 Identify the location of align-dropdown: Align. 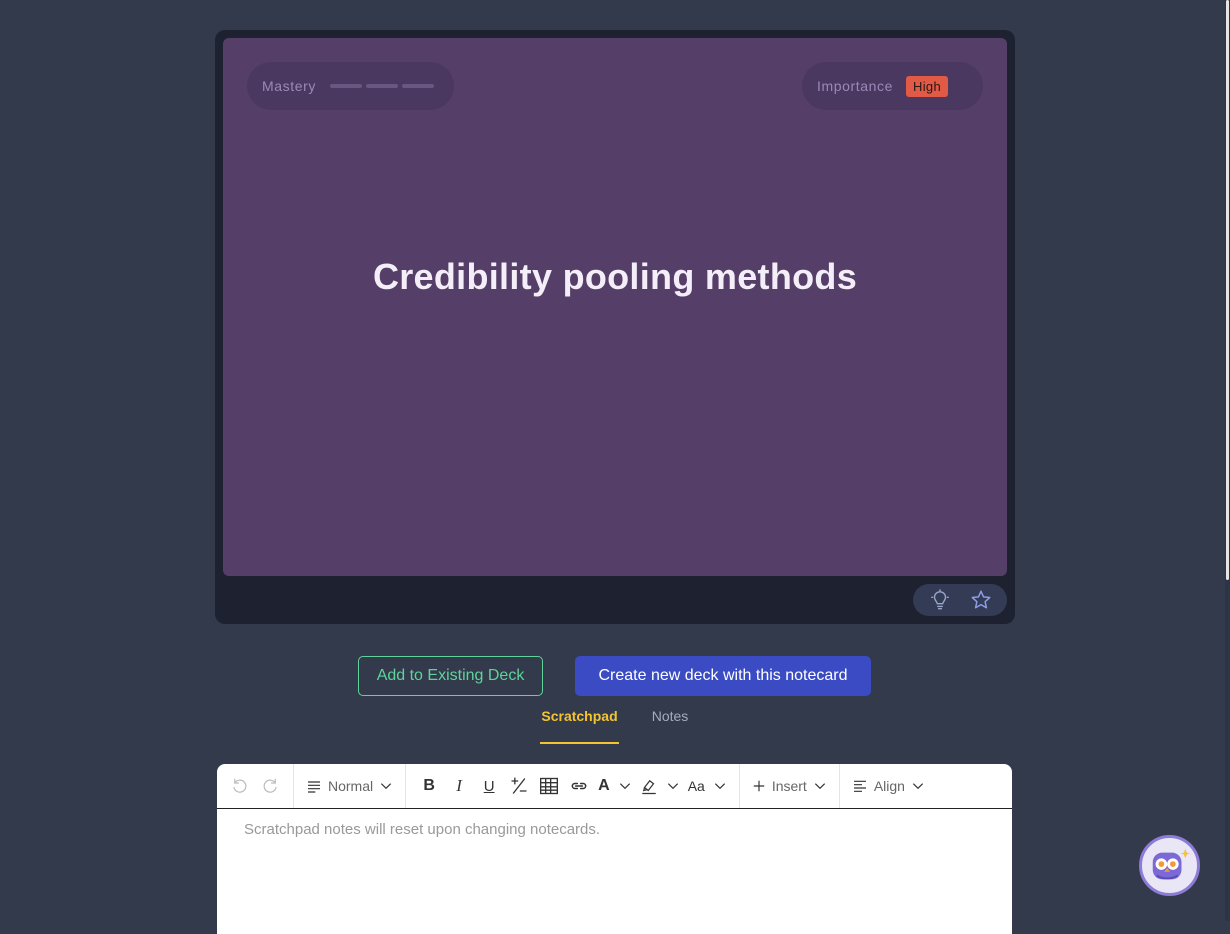
(888, 786).